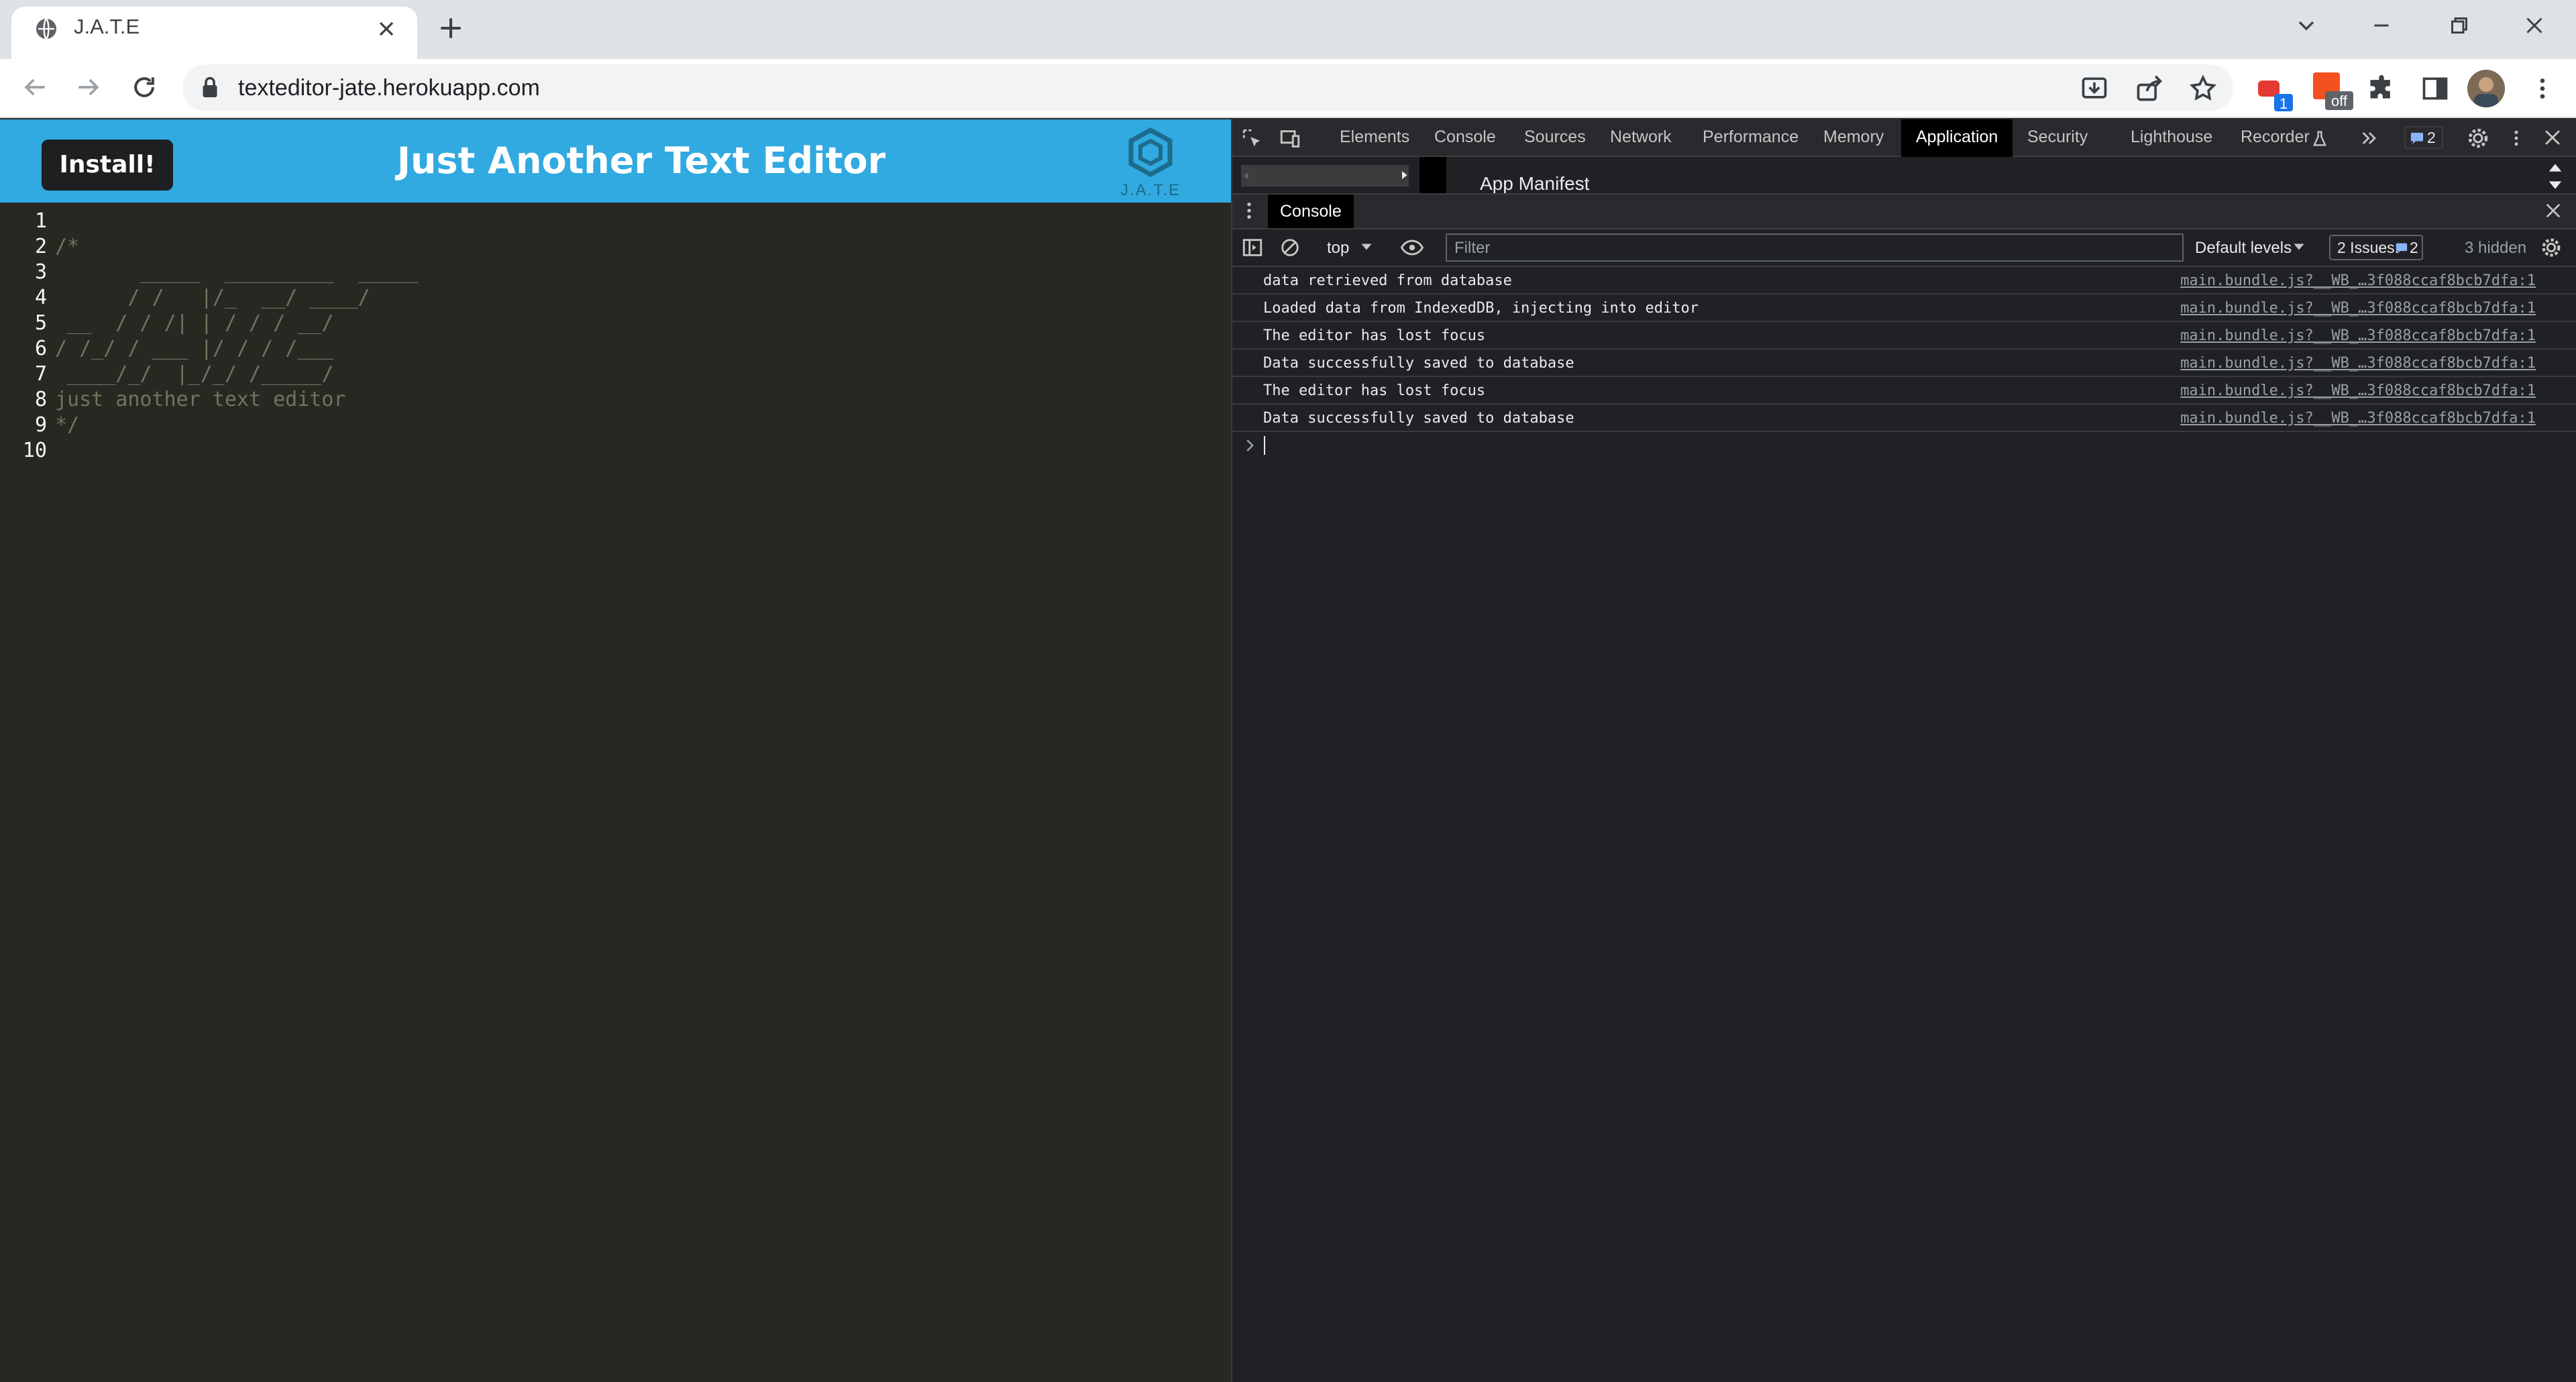  What do you see at coordinates (1264, 445) in the screenshot?
I see `console-input` at bounding box center [1264, 445].